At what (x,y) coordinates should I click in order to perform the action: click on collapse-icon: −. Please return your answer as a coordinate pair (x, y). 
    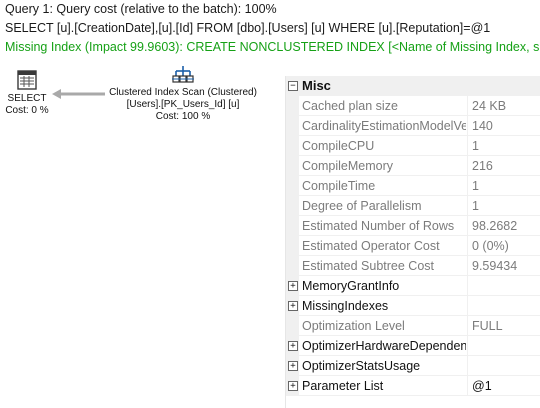
    Looking at the image, I should click on (293, 86).